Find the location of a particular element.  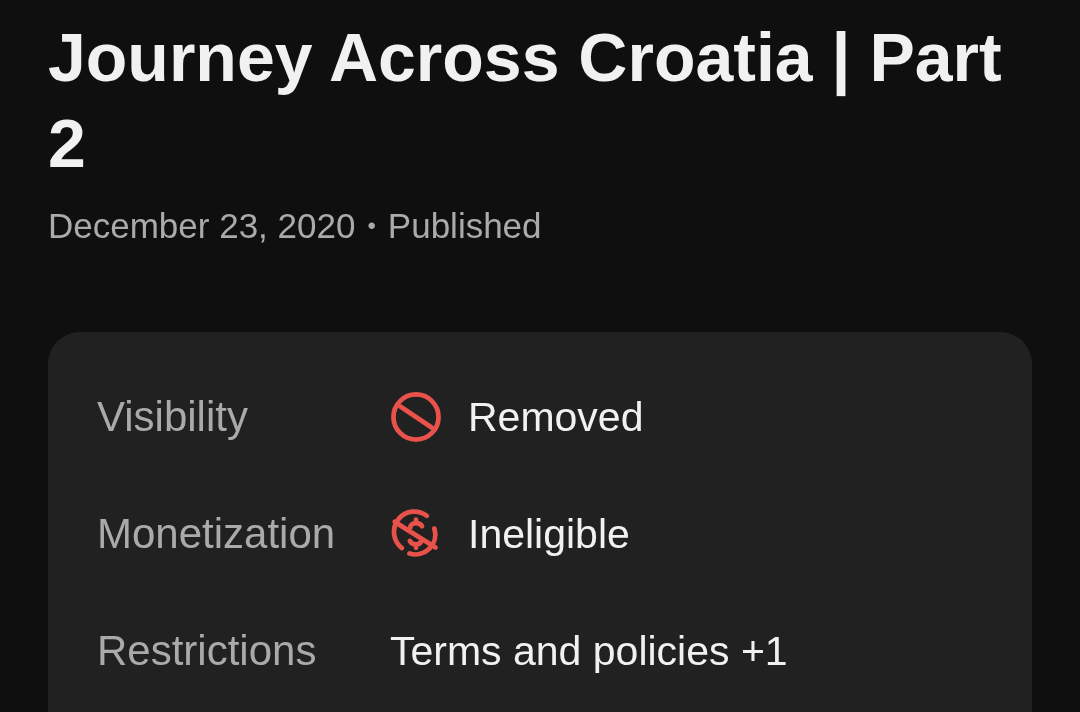

detail-value: Terms and policies +1 is located at coordinates (589, 651).